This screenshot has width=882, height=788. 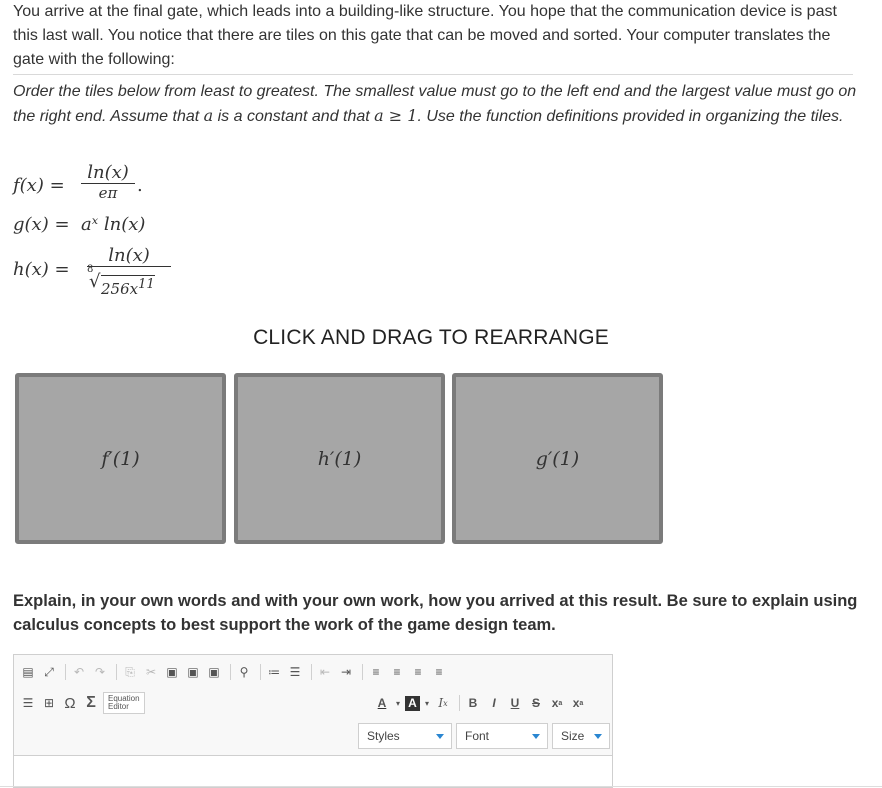 I want to click on editor-text-area, so click(x=313, y=771).